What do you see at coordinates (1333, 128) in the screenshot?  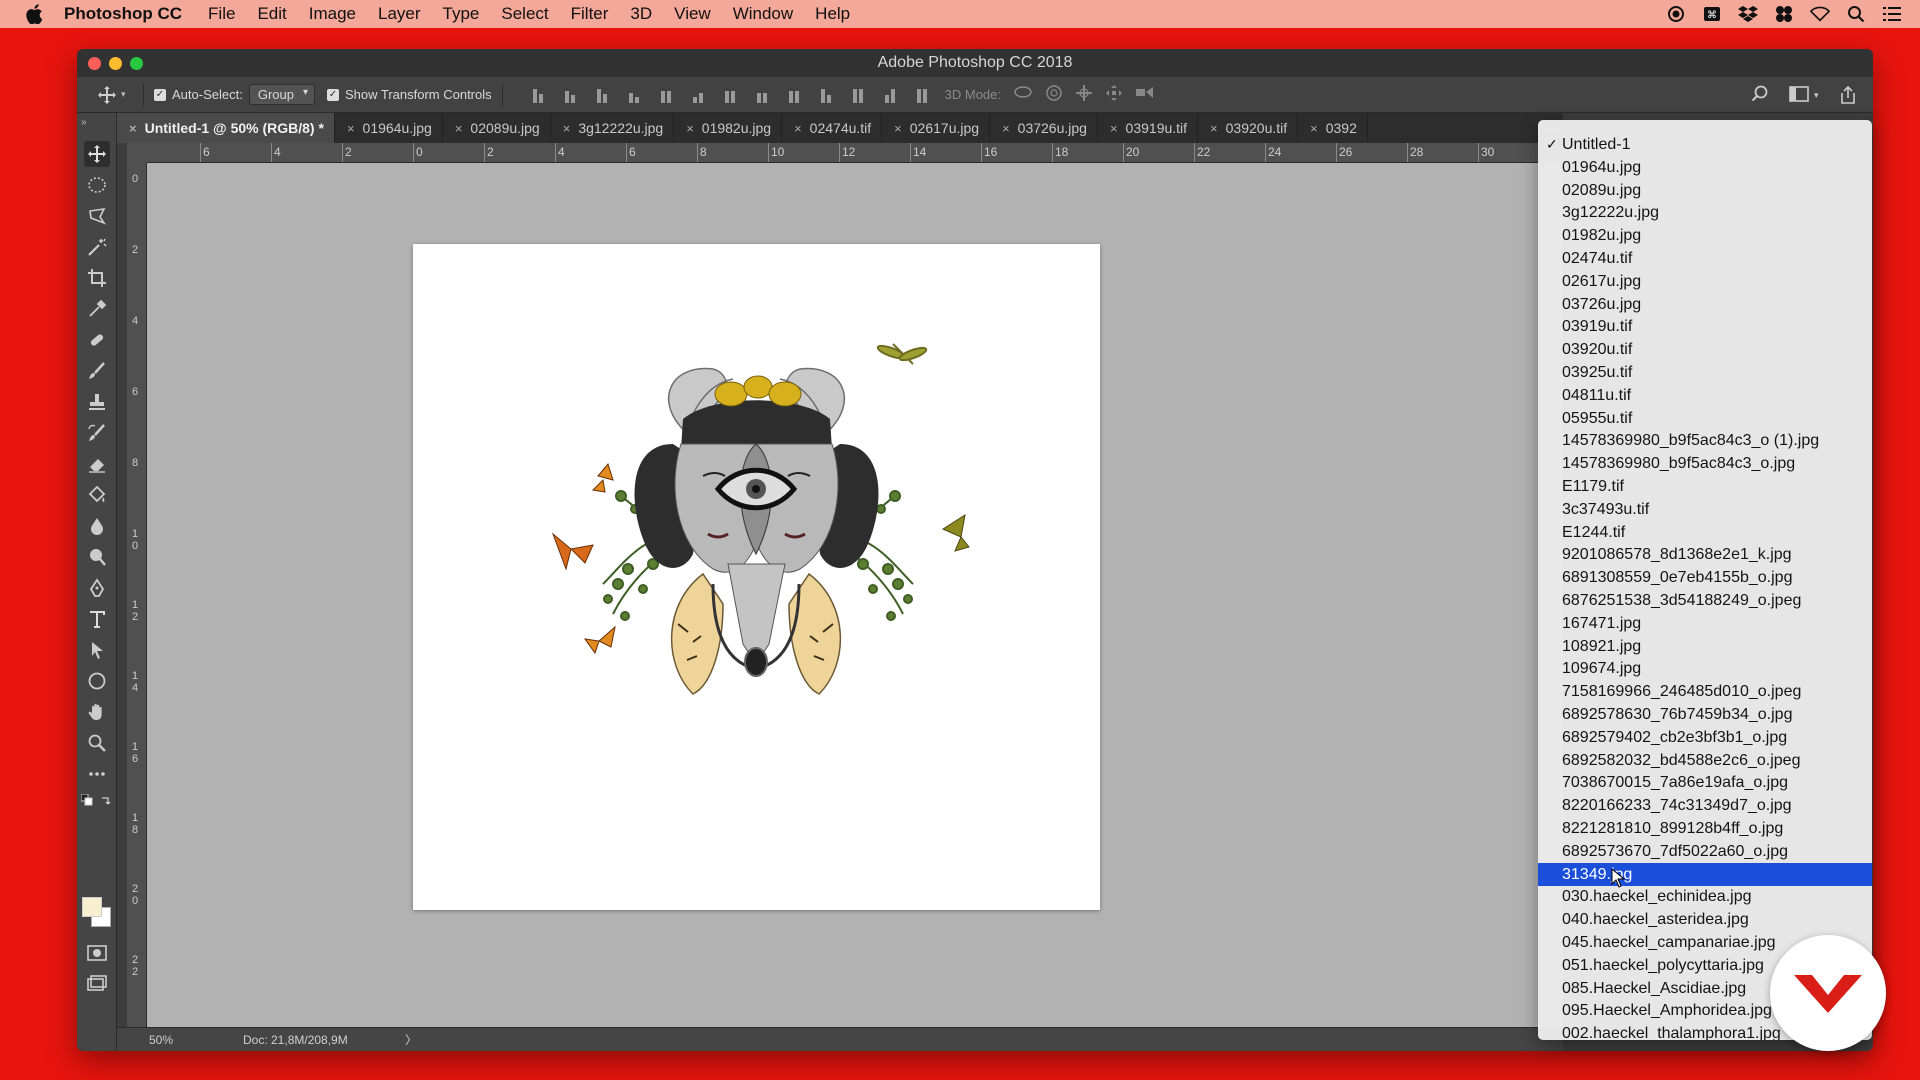 I see `tab-0392: × 0392` at bounding box center [1333, 128].